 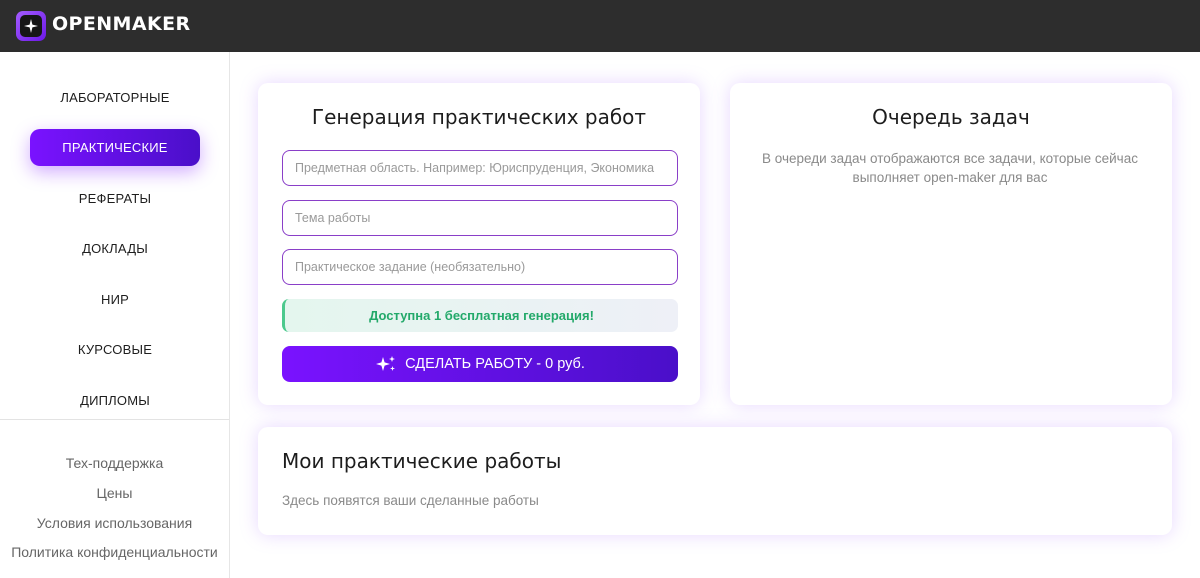 What do you see at coordinates (115, 147) in the screenshot?
I see `sidebar-item-practical: ПРАКТИЧЕСКИЕ` at bounding box center [115, 147].